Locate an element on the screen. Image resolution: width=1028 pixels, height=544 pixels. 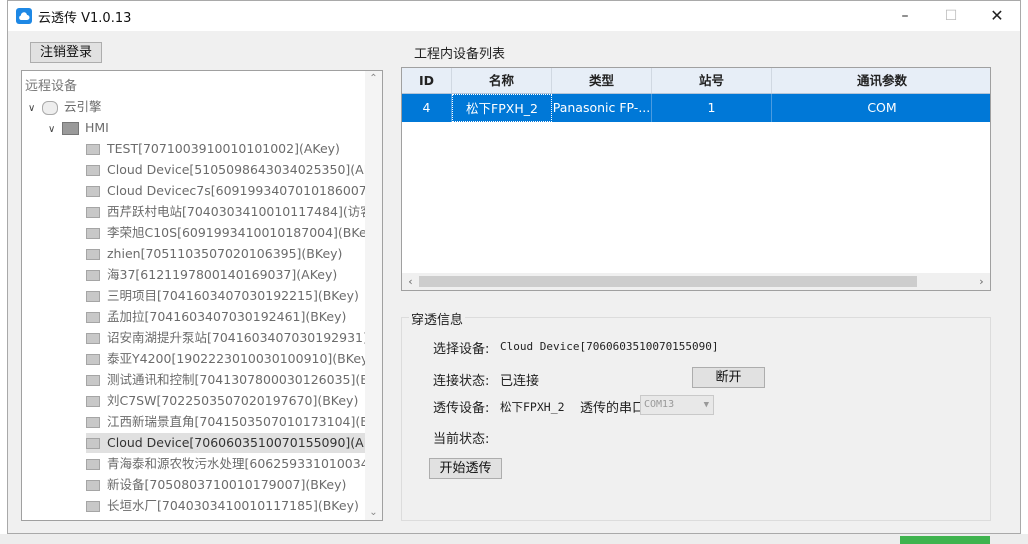
tree-node-label: HMI is located at coordinates (97, 127).